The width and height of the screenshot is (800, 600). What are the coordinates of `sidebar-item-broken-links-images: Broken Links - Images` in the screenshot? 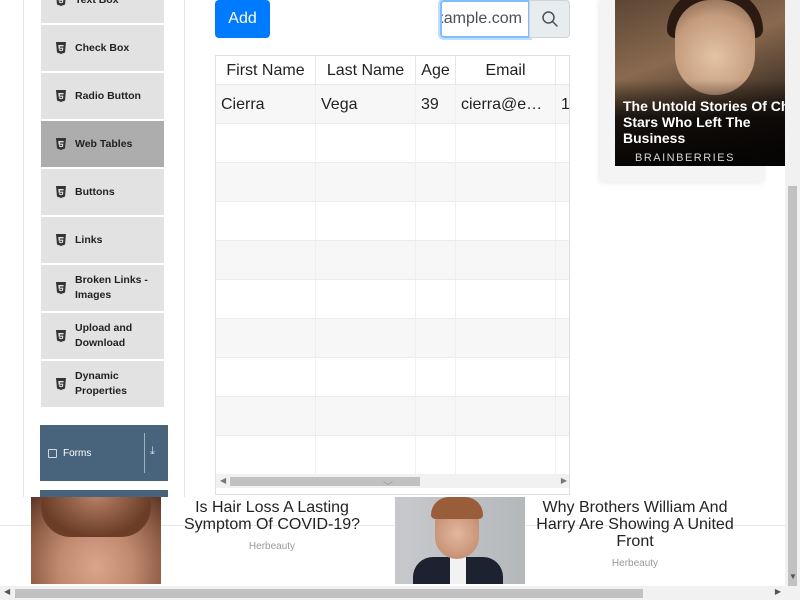 It's located at (102, 288).